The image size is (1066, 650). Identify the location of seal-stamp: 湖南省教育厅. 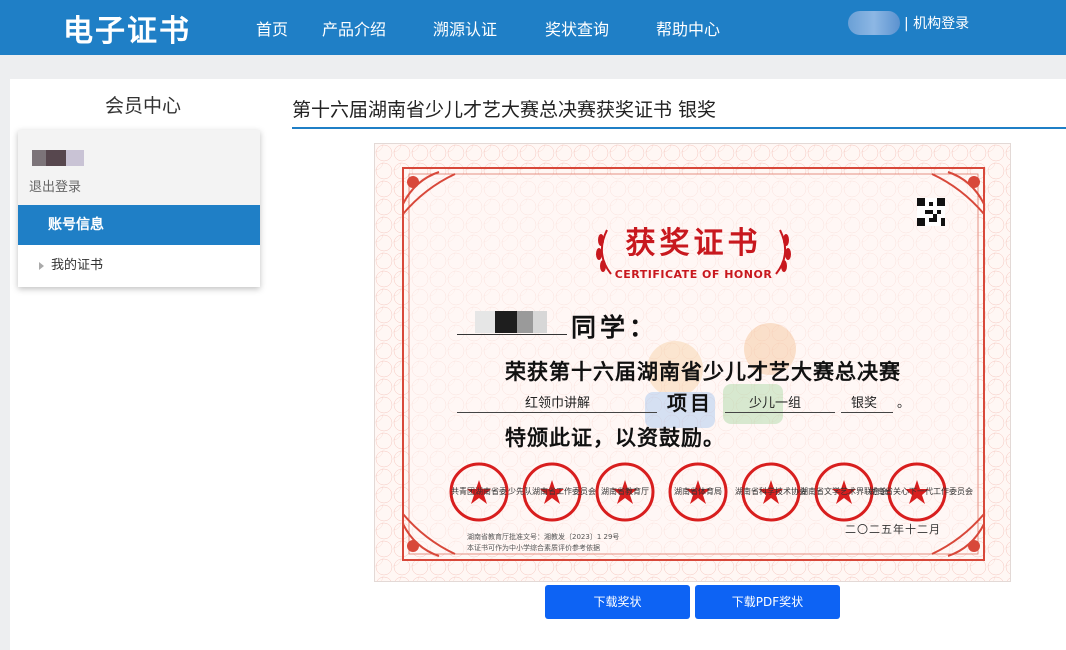
(625, 492).